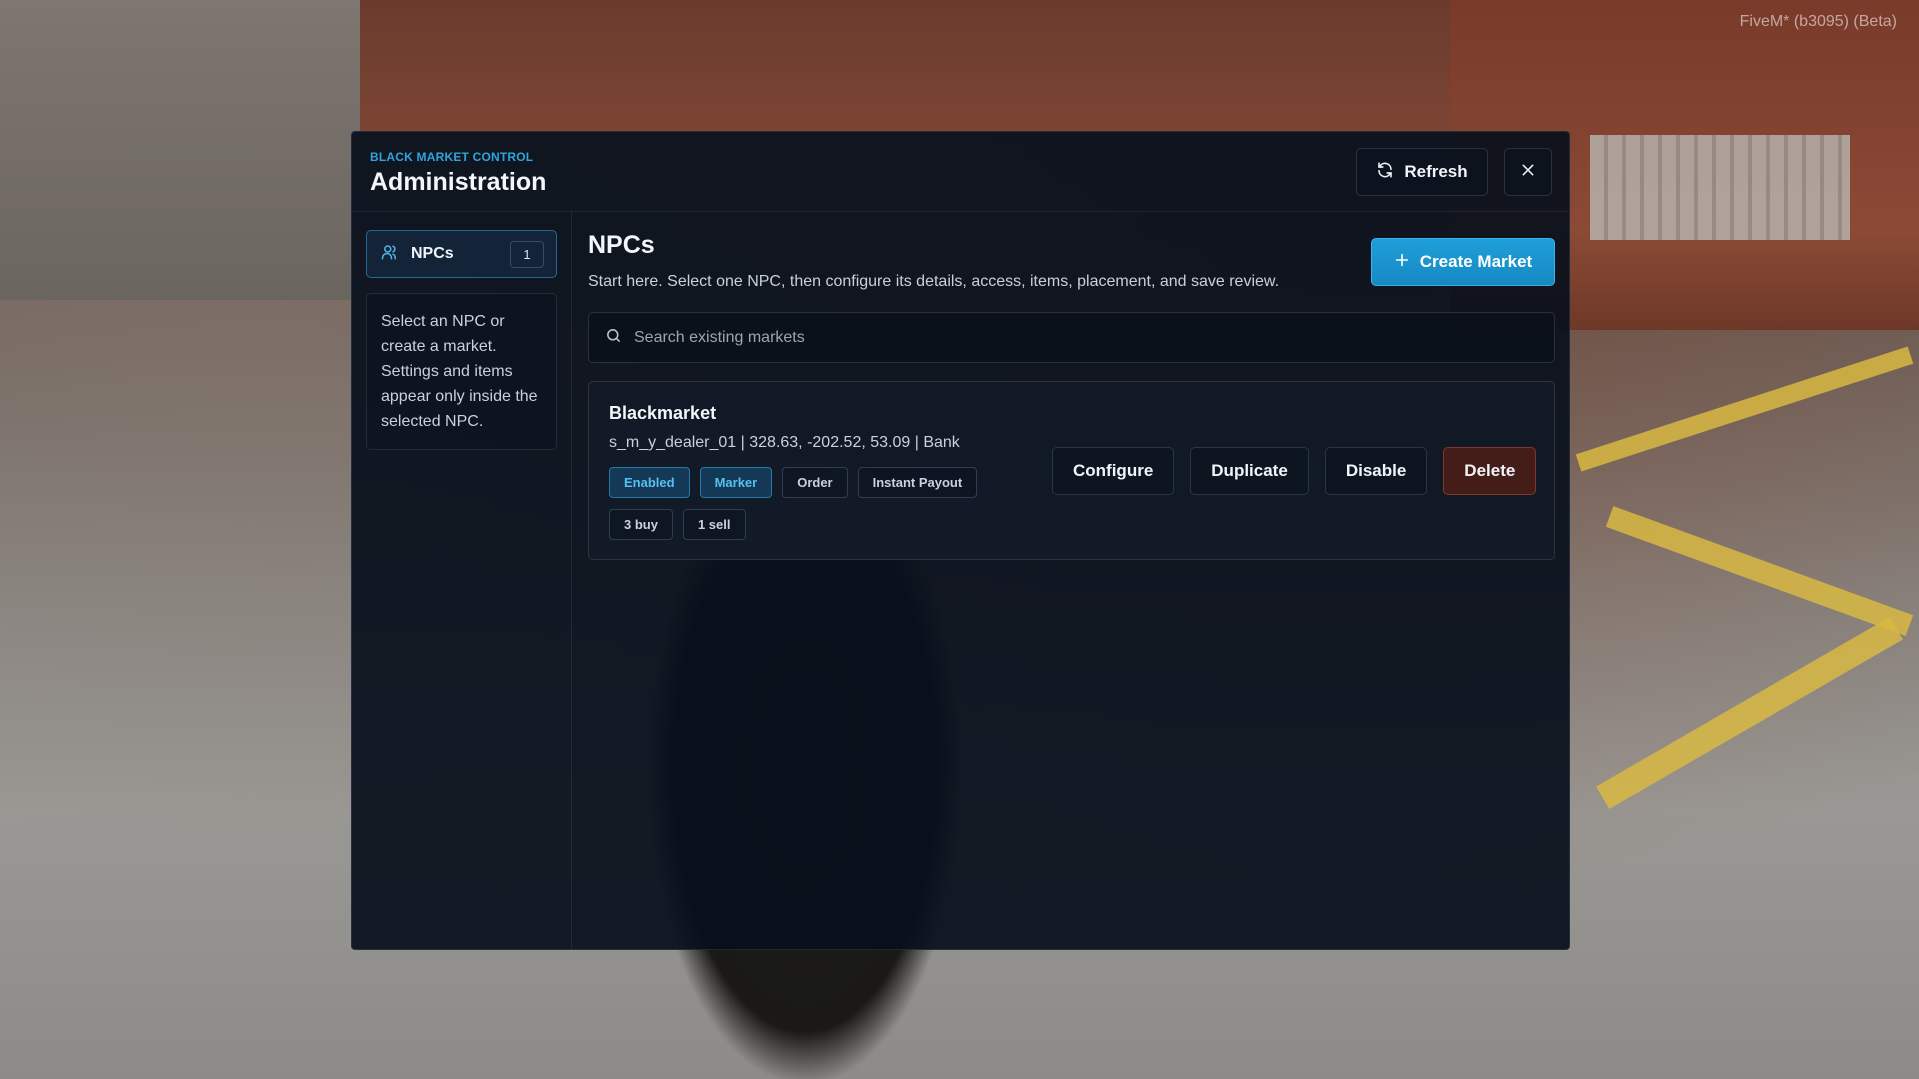  I want to click on market-counts: 3 buy 1 sell, so click(677, 524).